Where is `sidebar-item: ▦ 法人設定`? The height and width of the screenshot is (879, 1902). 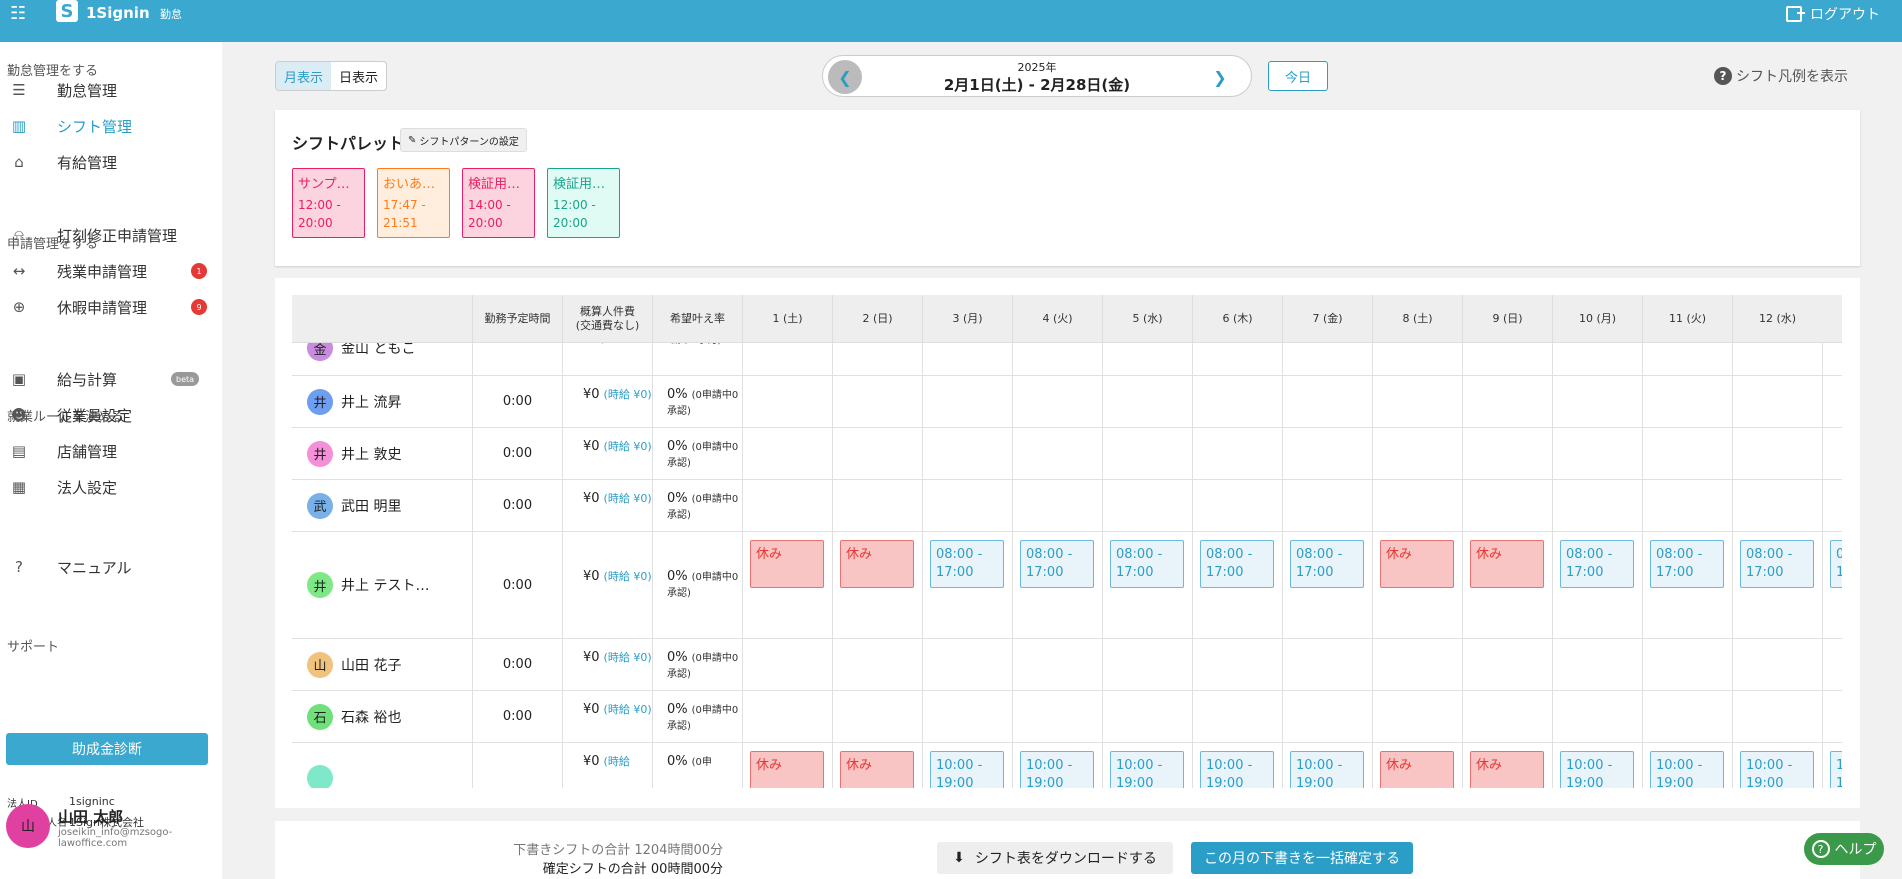 sidebar-item: ▦ 法人設定 is located at coordinates (111, 487).